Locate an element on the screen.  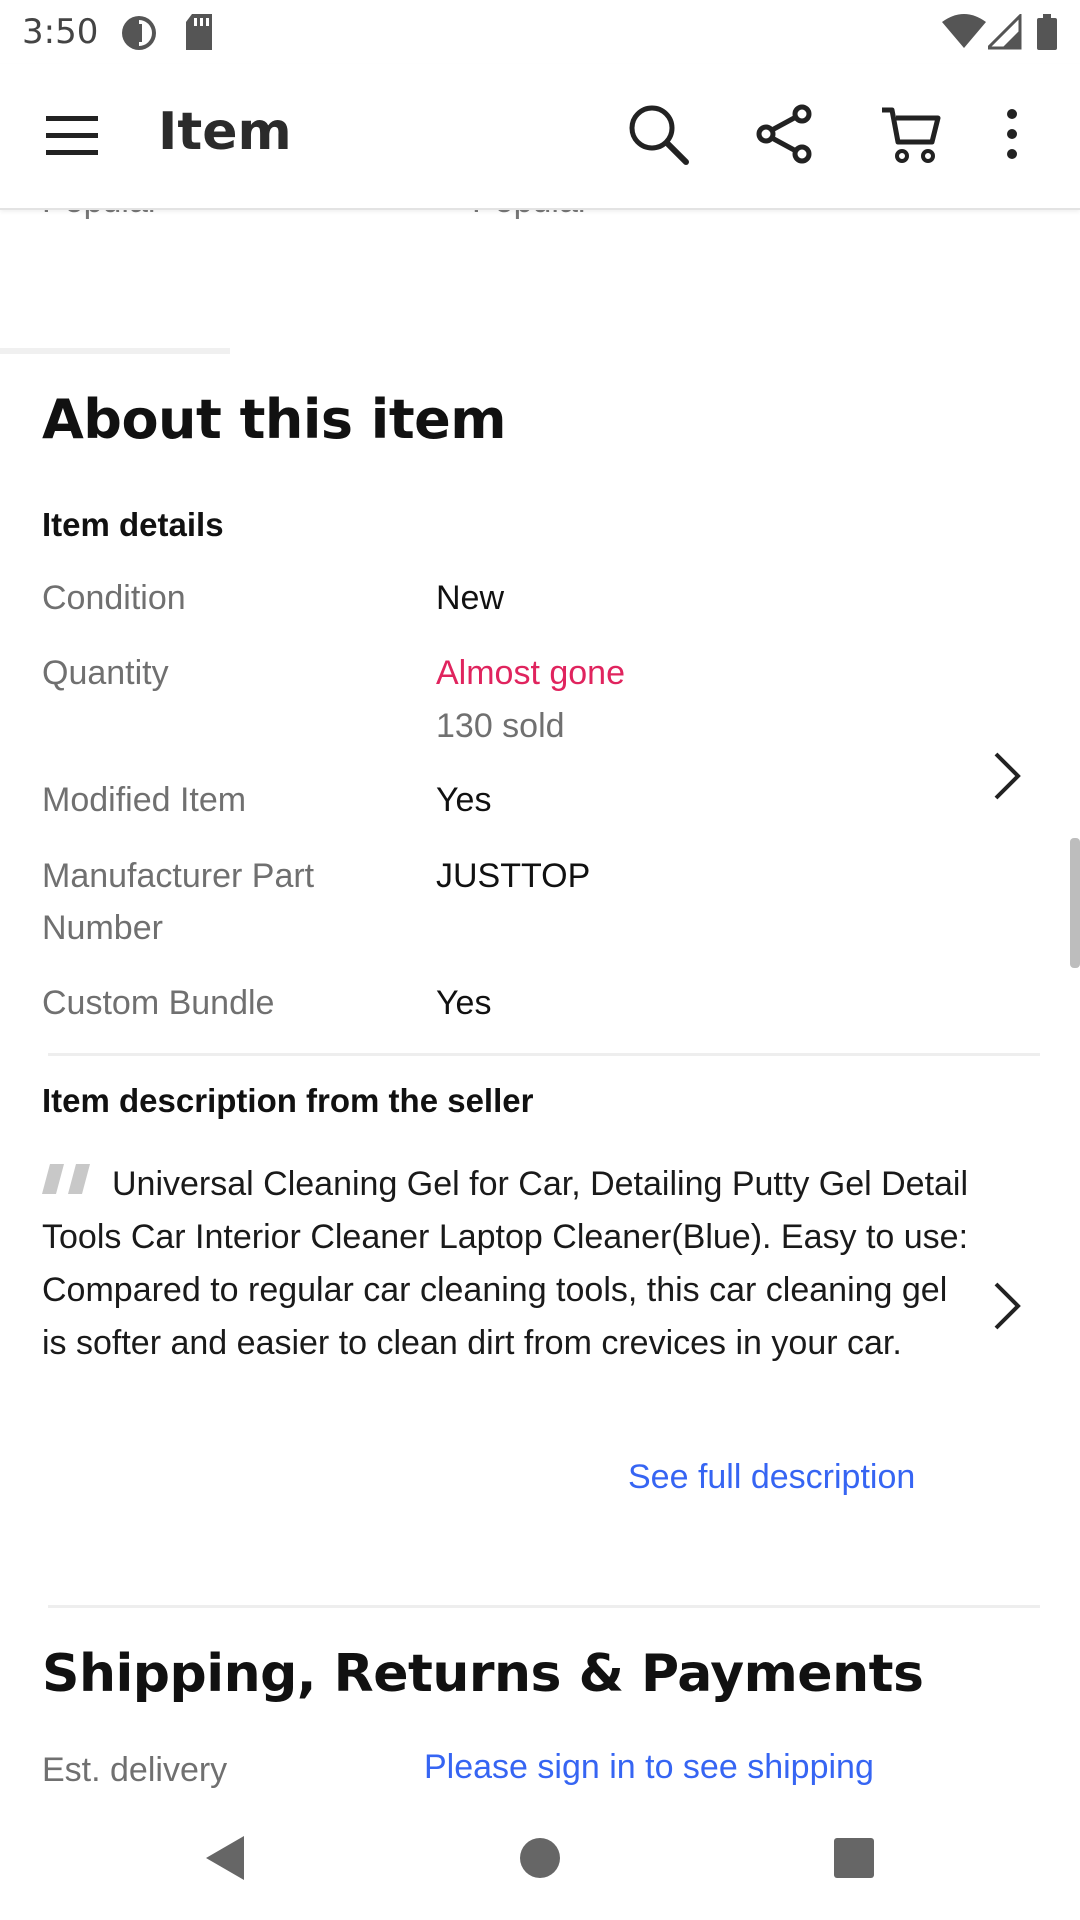
back-icon is located at coordinates (228, 1858).